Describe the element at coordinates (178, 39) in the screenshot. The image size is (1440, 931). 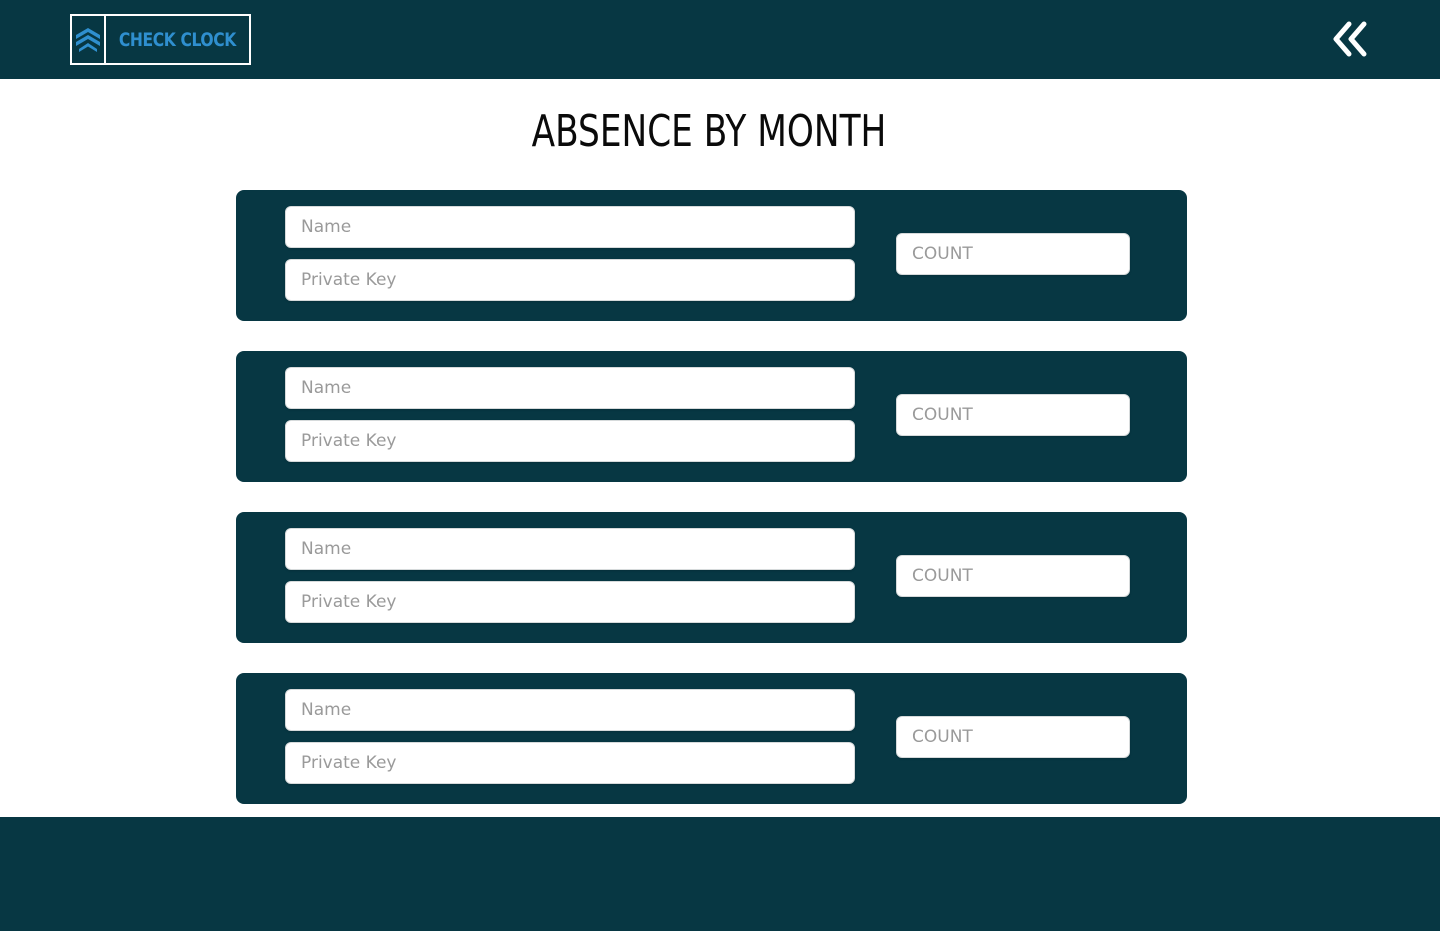
I see `logo-text: CHECK CLOCK` at that location.